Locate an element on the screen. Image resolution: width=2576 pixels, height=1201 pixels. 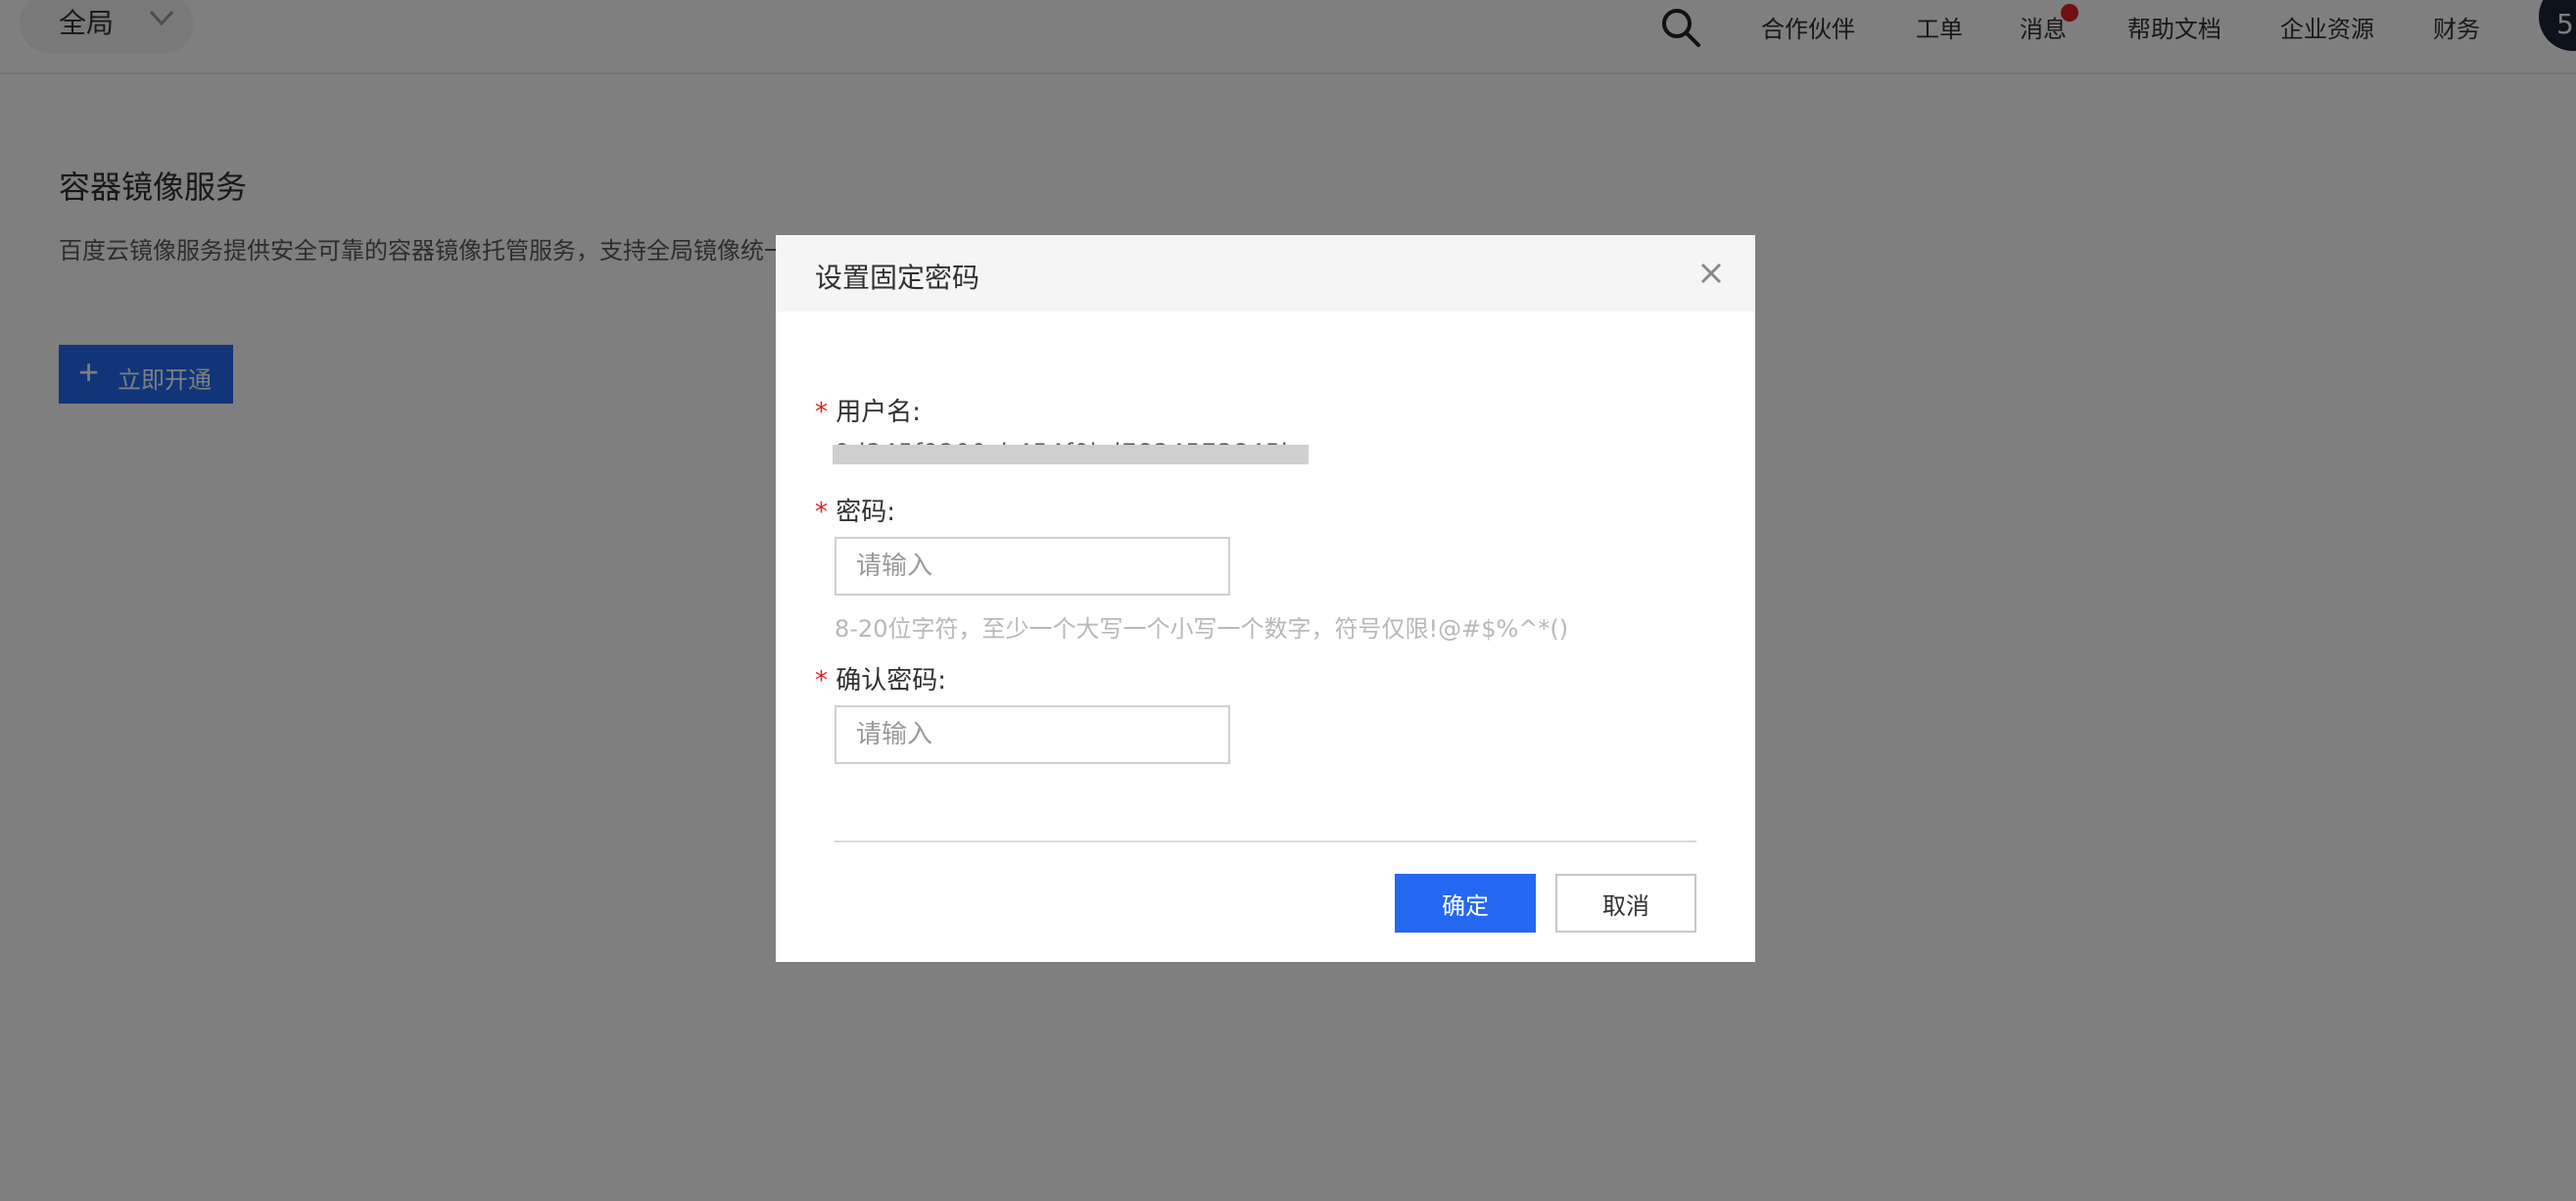
password-input is located at coordinates (1032, 566).